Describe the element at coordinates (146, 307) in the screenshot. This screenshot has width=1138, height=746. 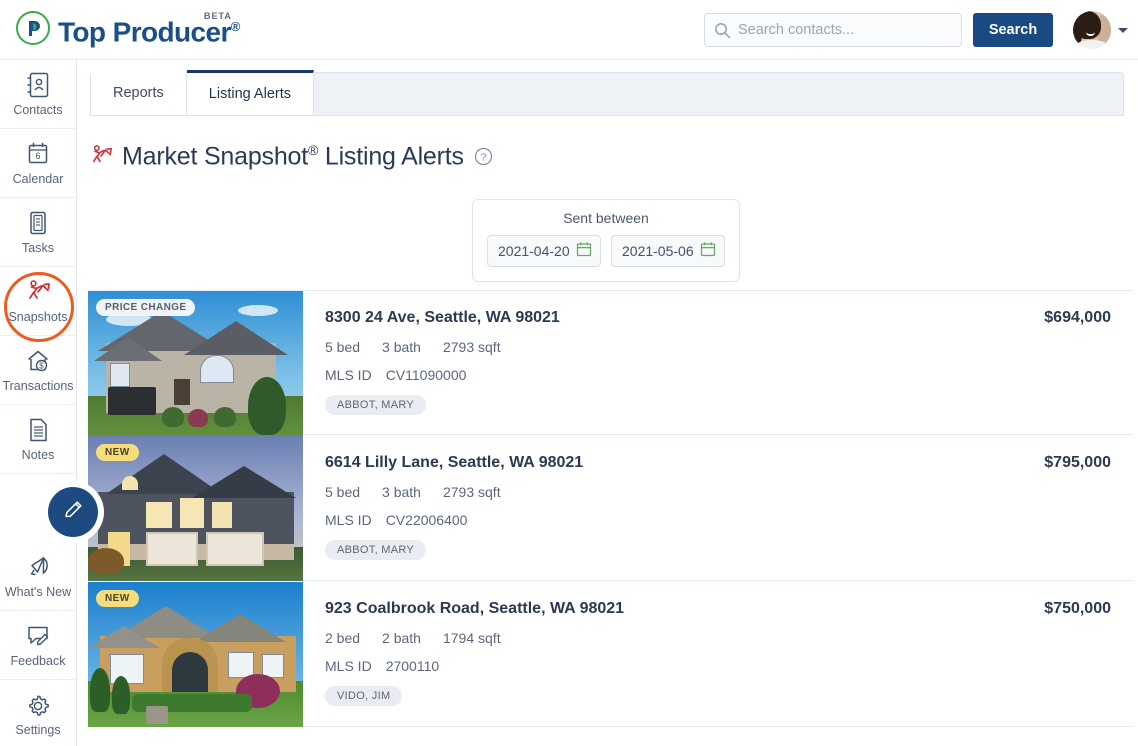
I see `status-badge: PRICE CHANGE` at that location.